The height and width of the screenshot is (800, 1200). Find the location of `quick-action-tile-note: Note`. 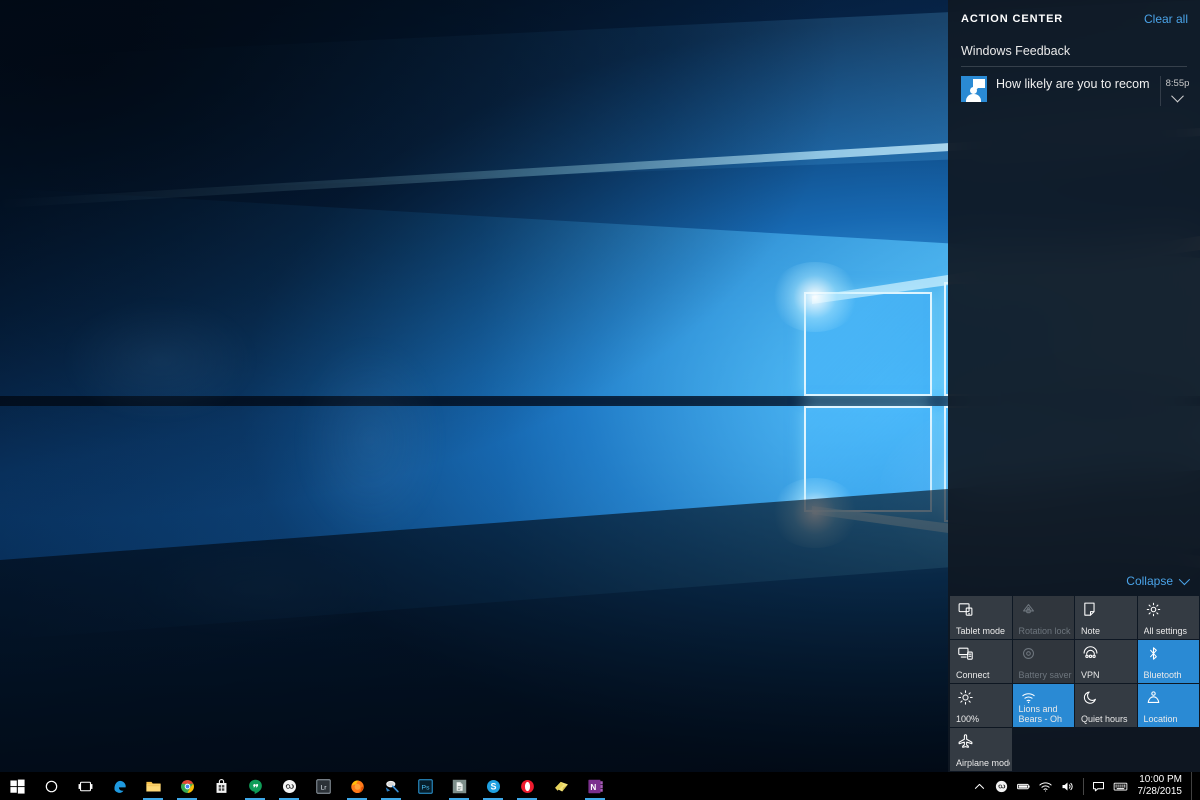

quick-action-tile-note: Note is located at coordinates (1106, 617).